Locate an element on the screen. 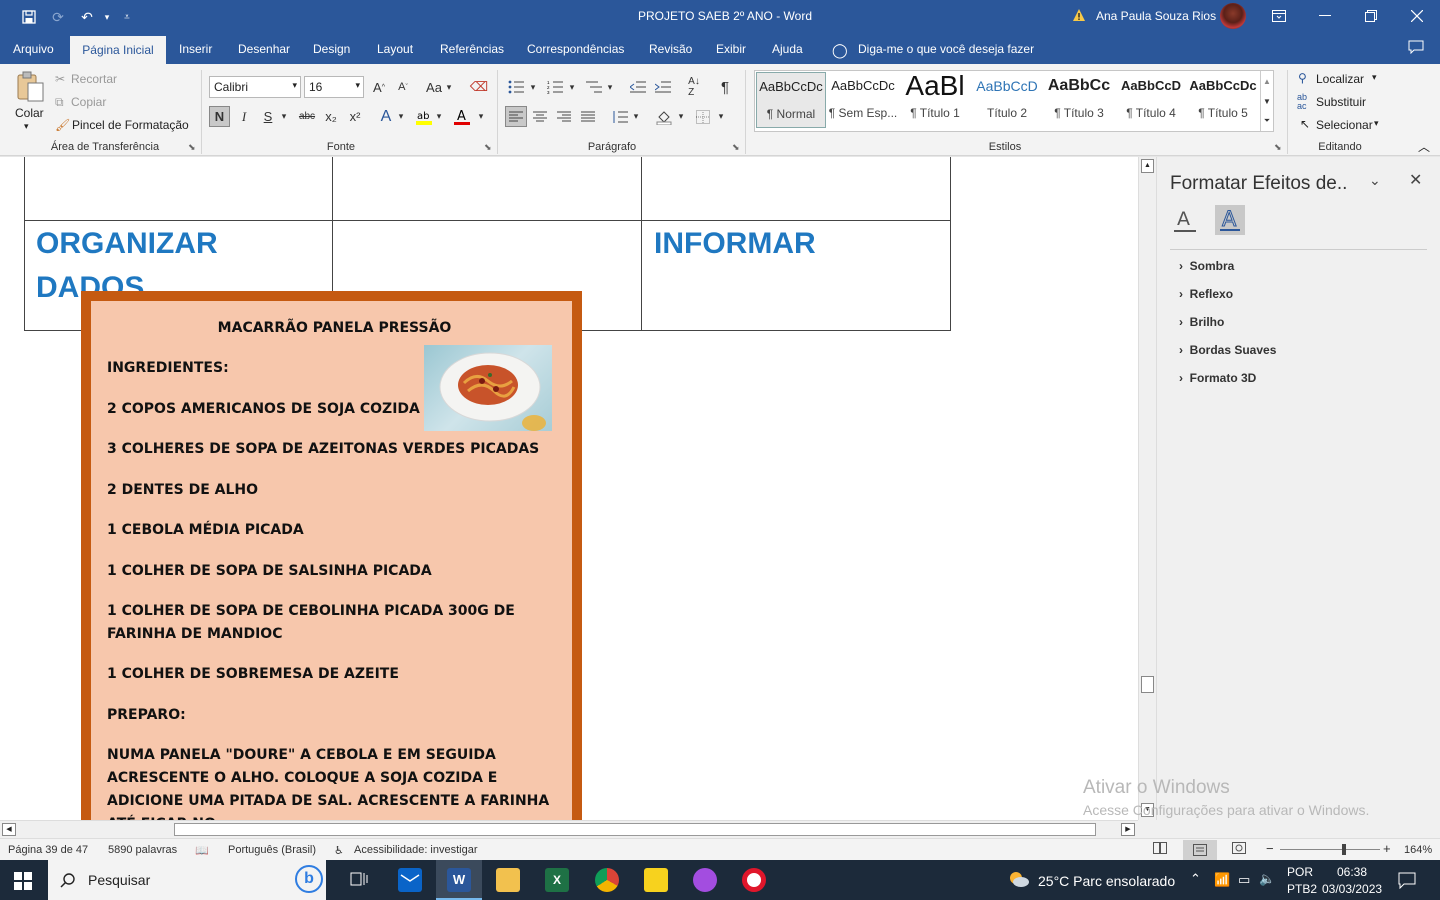 The height and width of the screenshot is (900, 1440). style-title-4: AaBbCcD ¶ Título 4 is located at coordinates (1151, 100).